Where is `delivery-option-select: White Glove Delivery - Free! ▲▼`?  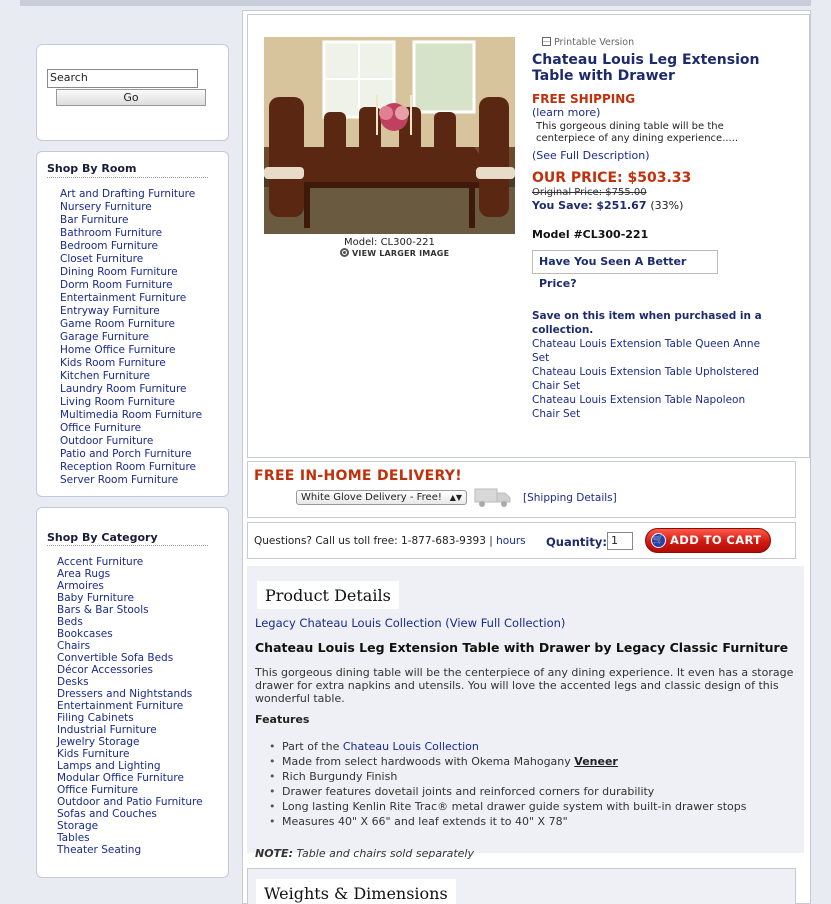
delivery-option-select: White Glove Delivery - Free! ▲▼ is located at coordinates (381, 497).